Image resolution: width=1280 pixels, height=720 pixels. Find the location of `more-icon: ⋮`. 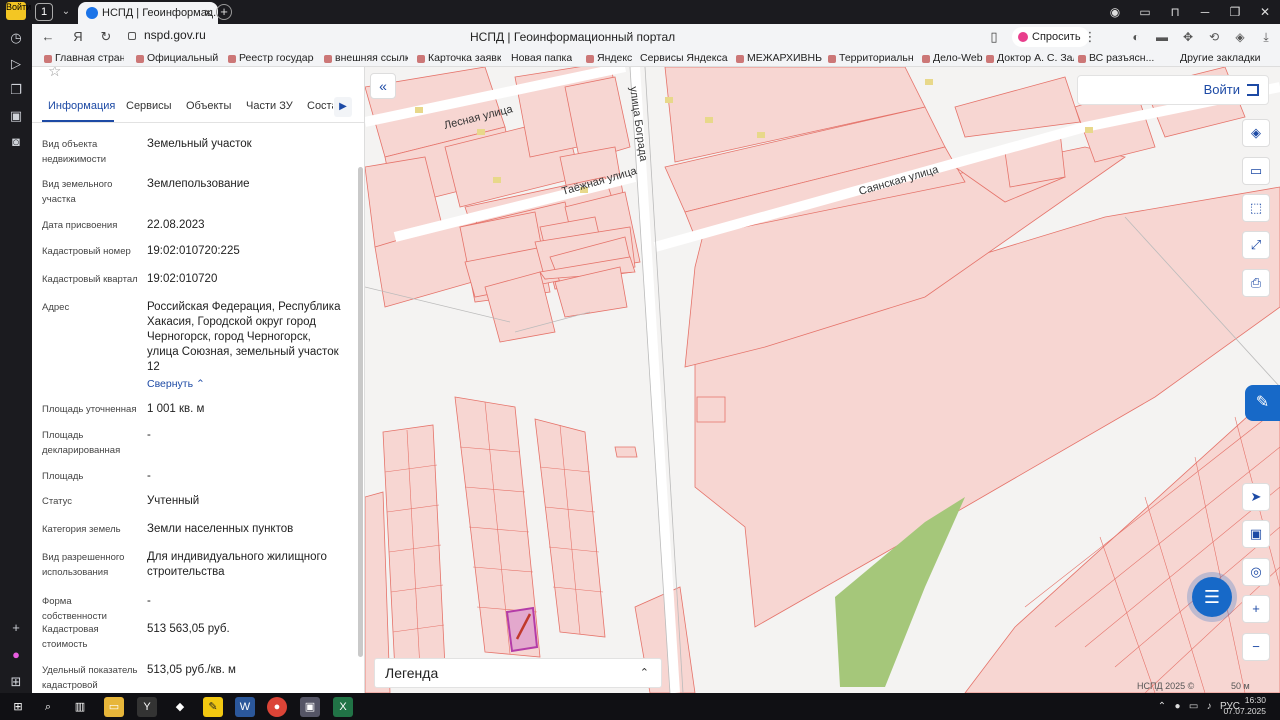

more-icon: ⋮ is located at coordinates (1090, 37).